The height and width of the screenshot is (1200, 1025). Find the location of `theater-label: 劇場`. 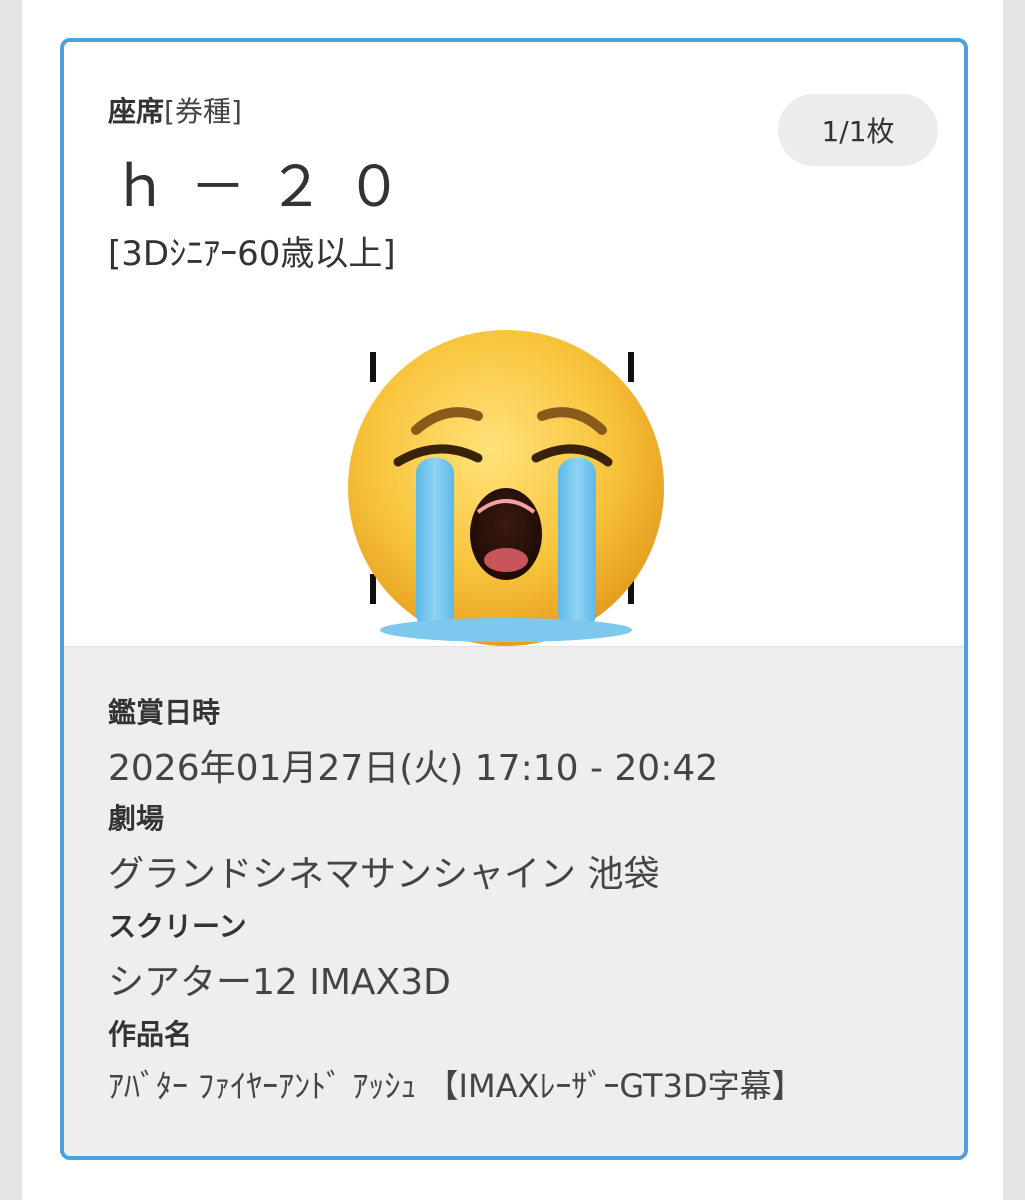

theater-label: 劇場 is located at coordinates (136, 818).